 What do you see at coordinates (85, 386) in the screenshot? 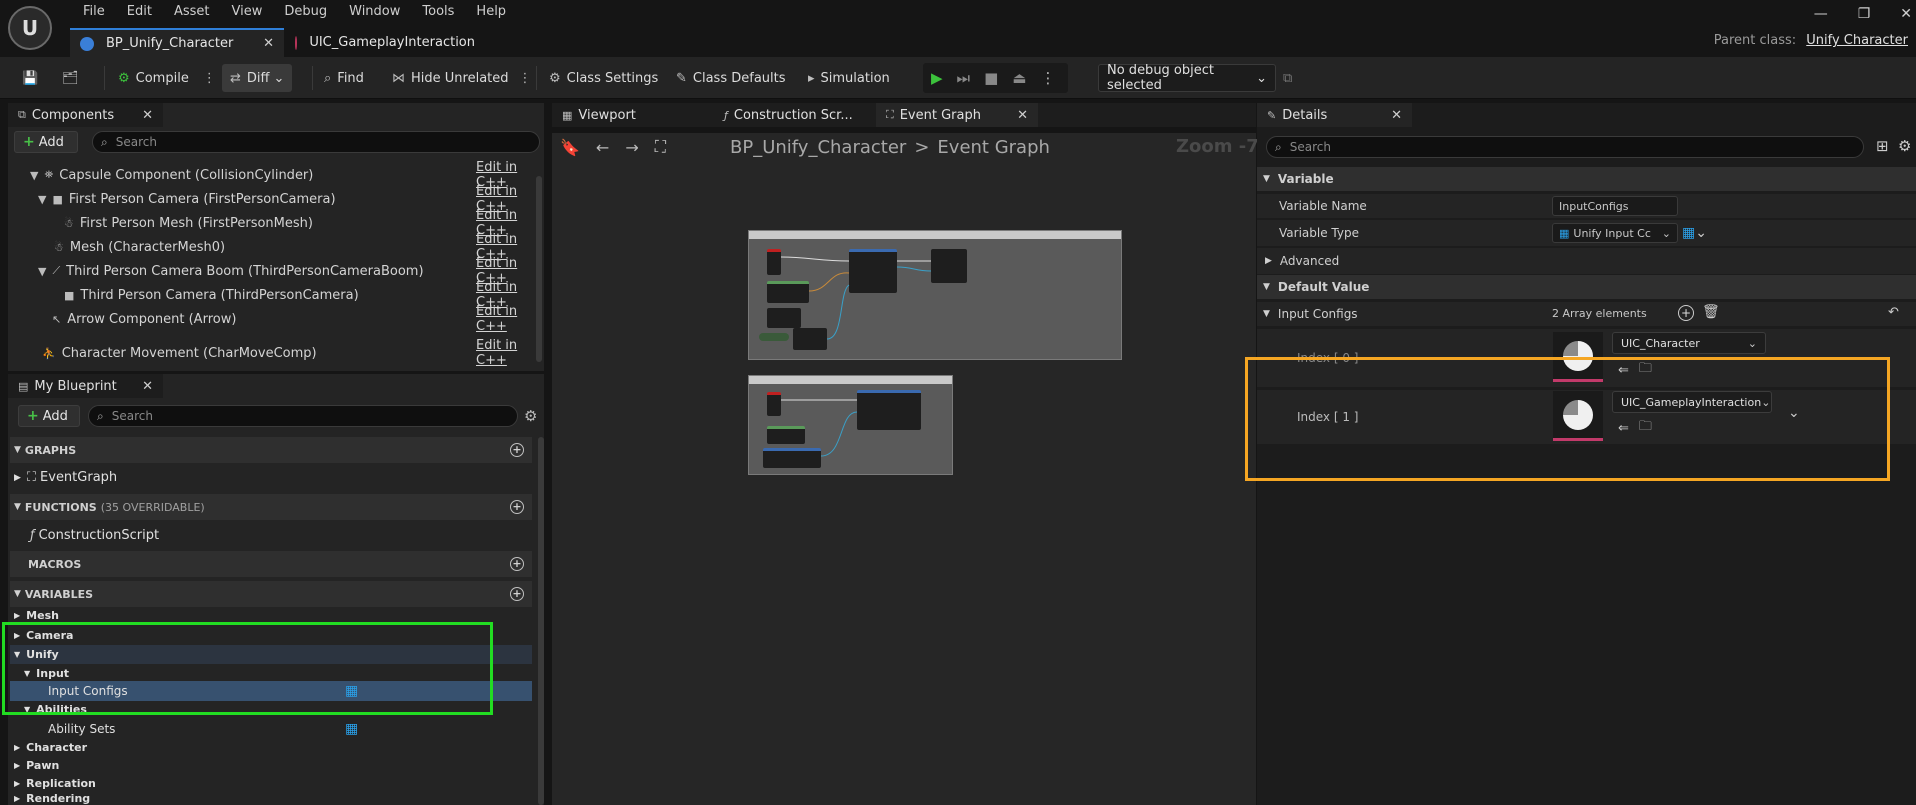
I see `my-blueprint-tab: ▤ My Blueprint ✕` at bounding box center [85, 386].